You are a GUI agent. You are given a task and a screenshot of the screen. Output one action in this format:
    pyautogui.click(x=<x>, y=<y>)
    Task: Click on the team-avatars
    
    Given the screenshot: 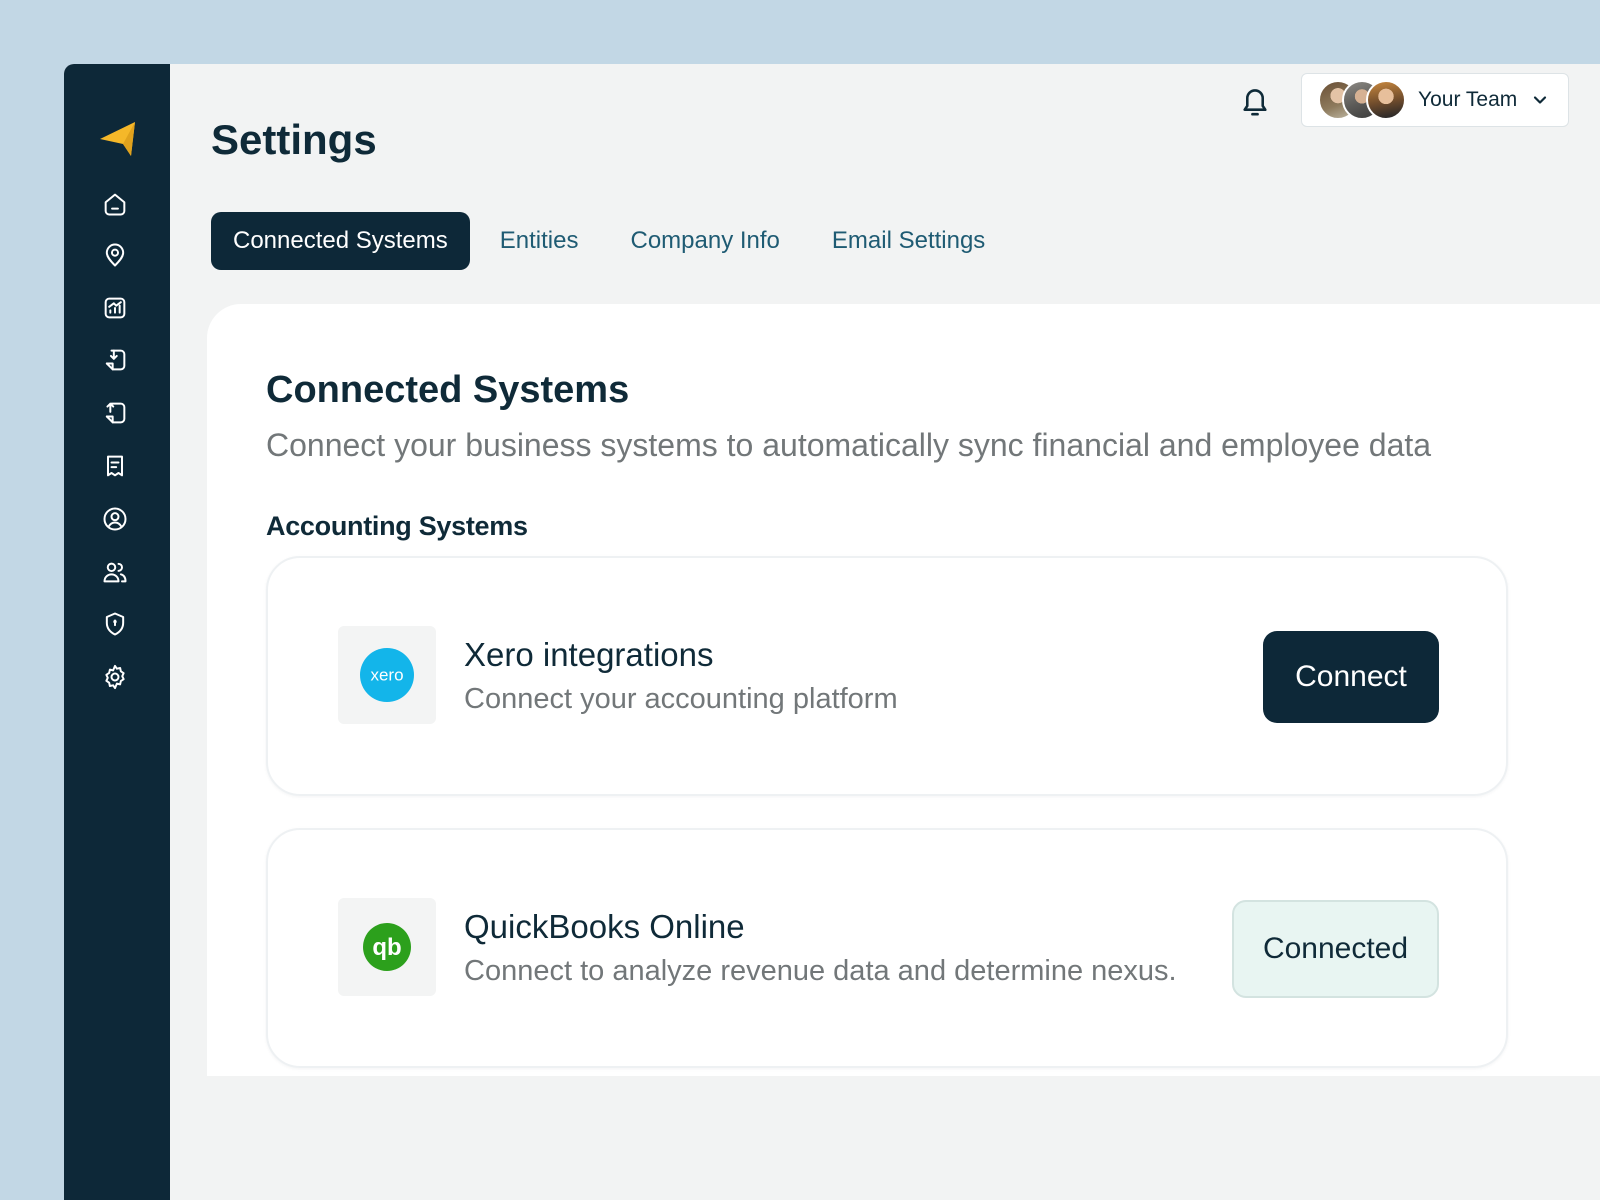 What is the action you would take?
    pyautogui.click(x=1363, y=100)
    